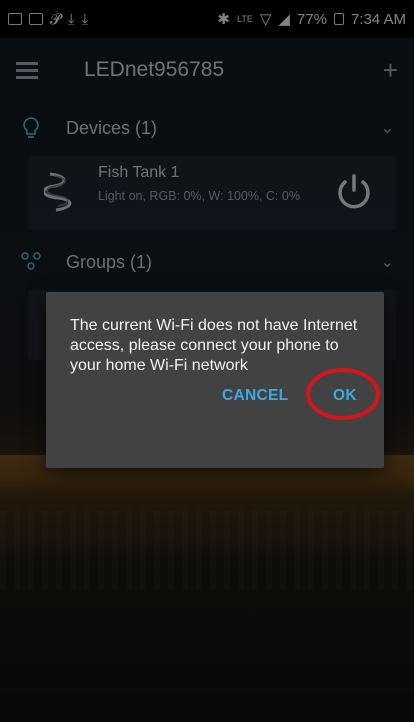 The image size is (414, 722). What do you see at coordinates (343, 394) in the screenshot?
I see `ok-highlight-circle` at bounding box center [343, 394].